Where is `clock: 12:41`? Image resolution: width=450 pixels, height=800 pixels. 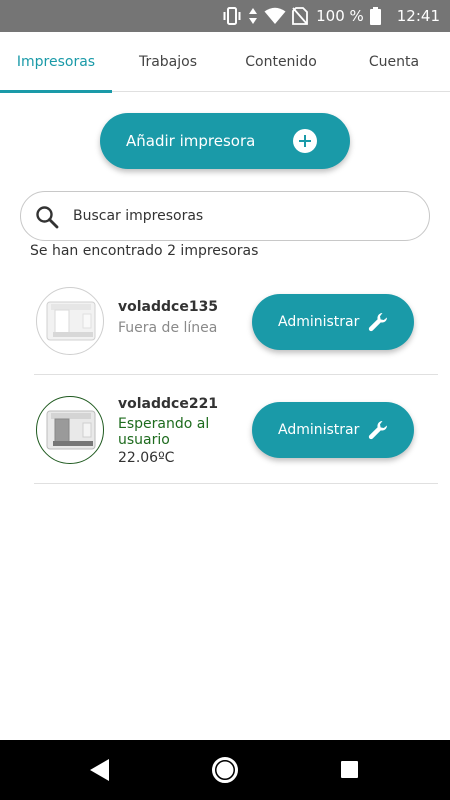 clock: 12:41 is located at coordinates (418, 16).